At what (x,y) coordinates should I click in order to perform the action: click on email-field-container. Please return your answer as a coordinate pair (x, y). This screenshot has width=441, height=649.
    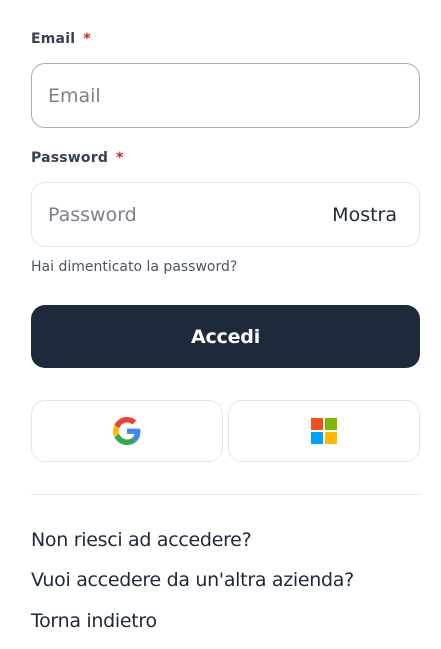
    Looking at the image, I should click on (225, 95).